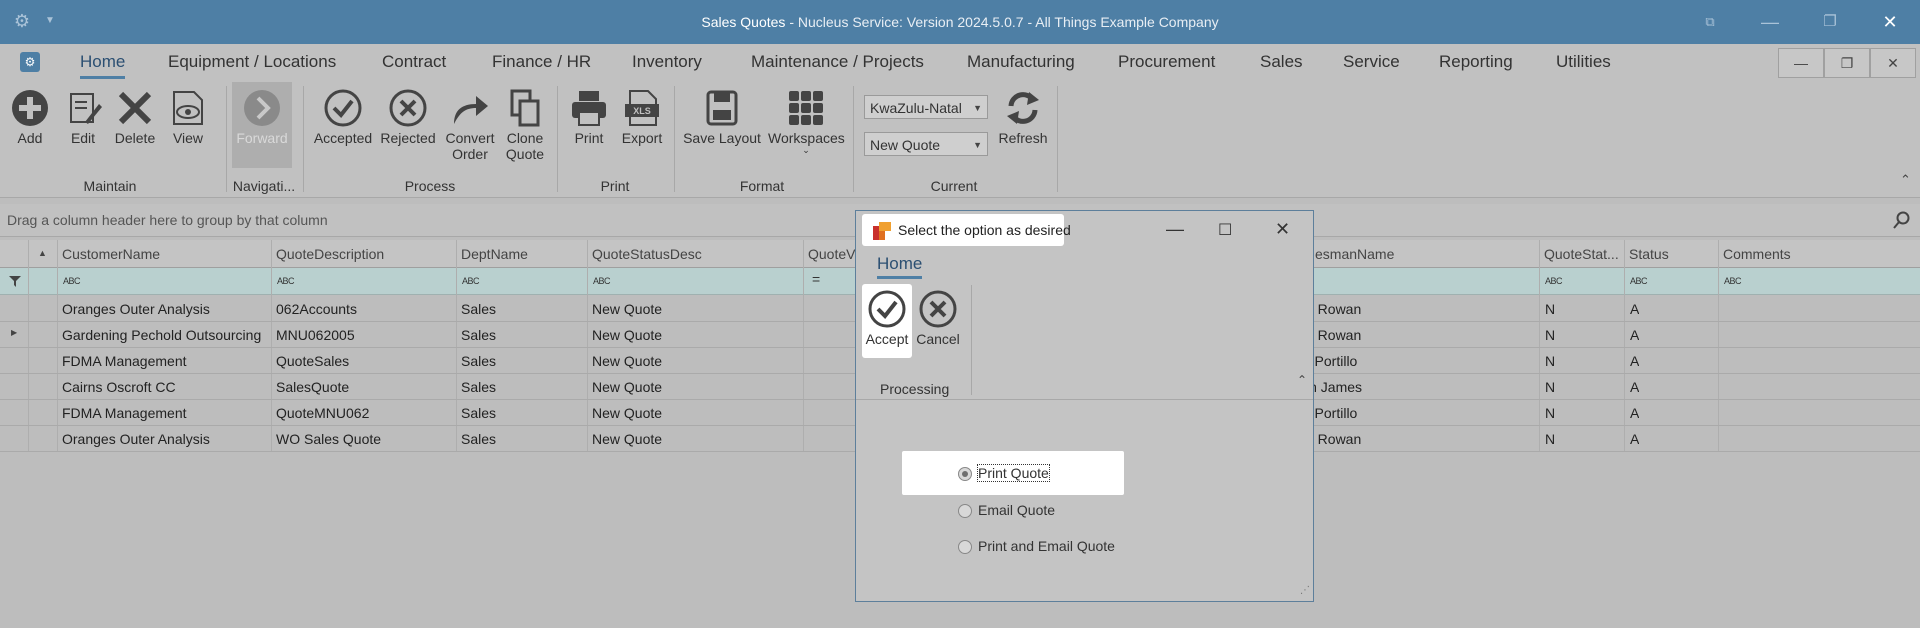 This screenshot has height=628, width=1920. I want to click on export-button: XLS Export, so click(642, 117).